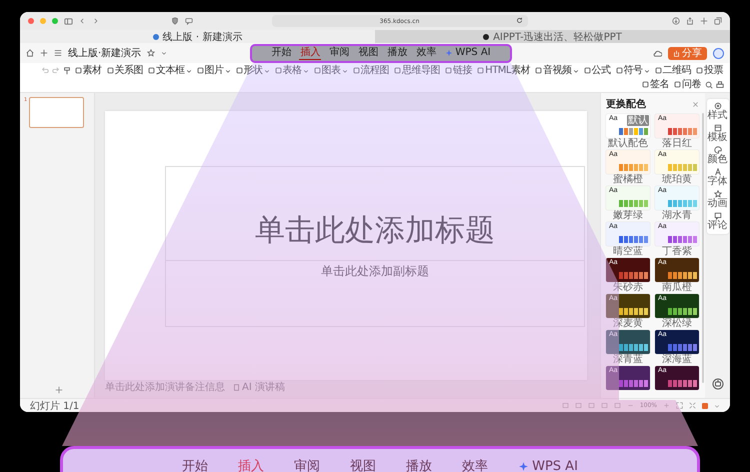  Describe the element at coordinates (597, 70) in the screenshot. I see `toolbar-button: 公式` at that location.